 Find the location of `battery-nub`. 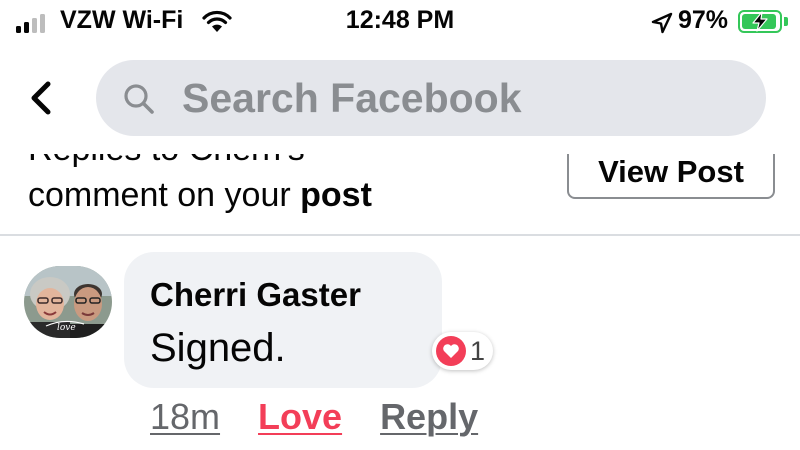

battery-nub is located at coordinates (786, 21).